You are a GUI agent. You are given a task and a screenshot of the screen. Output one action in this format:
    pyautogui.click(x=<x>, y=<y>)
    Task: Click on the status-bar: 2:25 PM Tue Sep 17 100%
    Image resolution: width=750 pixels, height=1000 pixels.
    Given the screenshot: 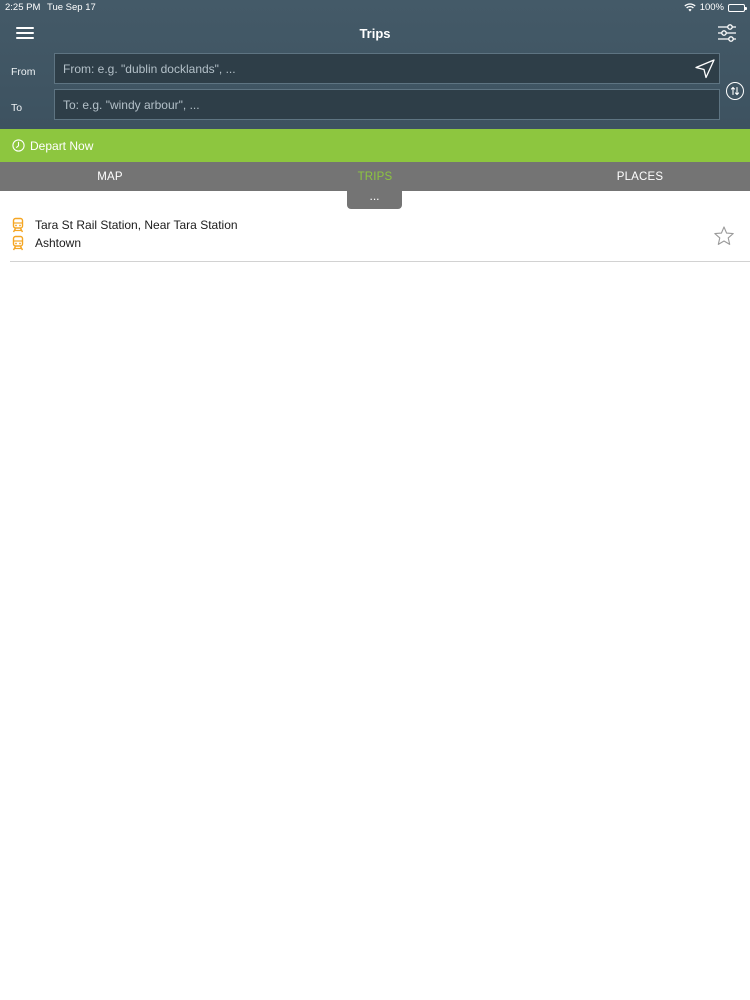 What is the action you would take?
    pyautogui.click(x=375, y=7)
    